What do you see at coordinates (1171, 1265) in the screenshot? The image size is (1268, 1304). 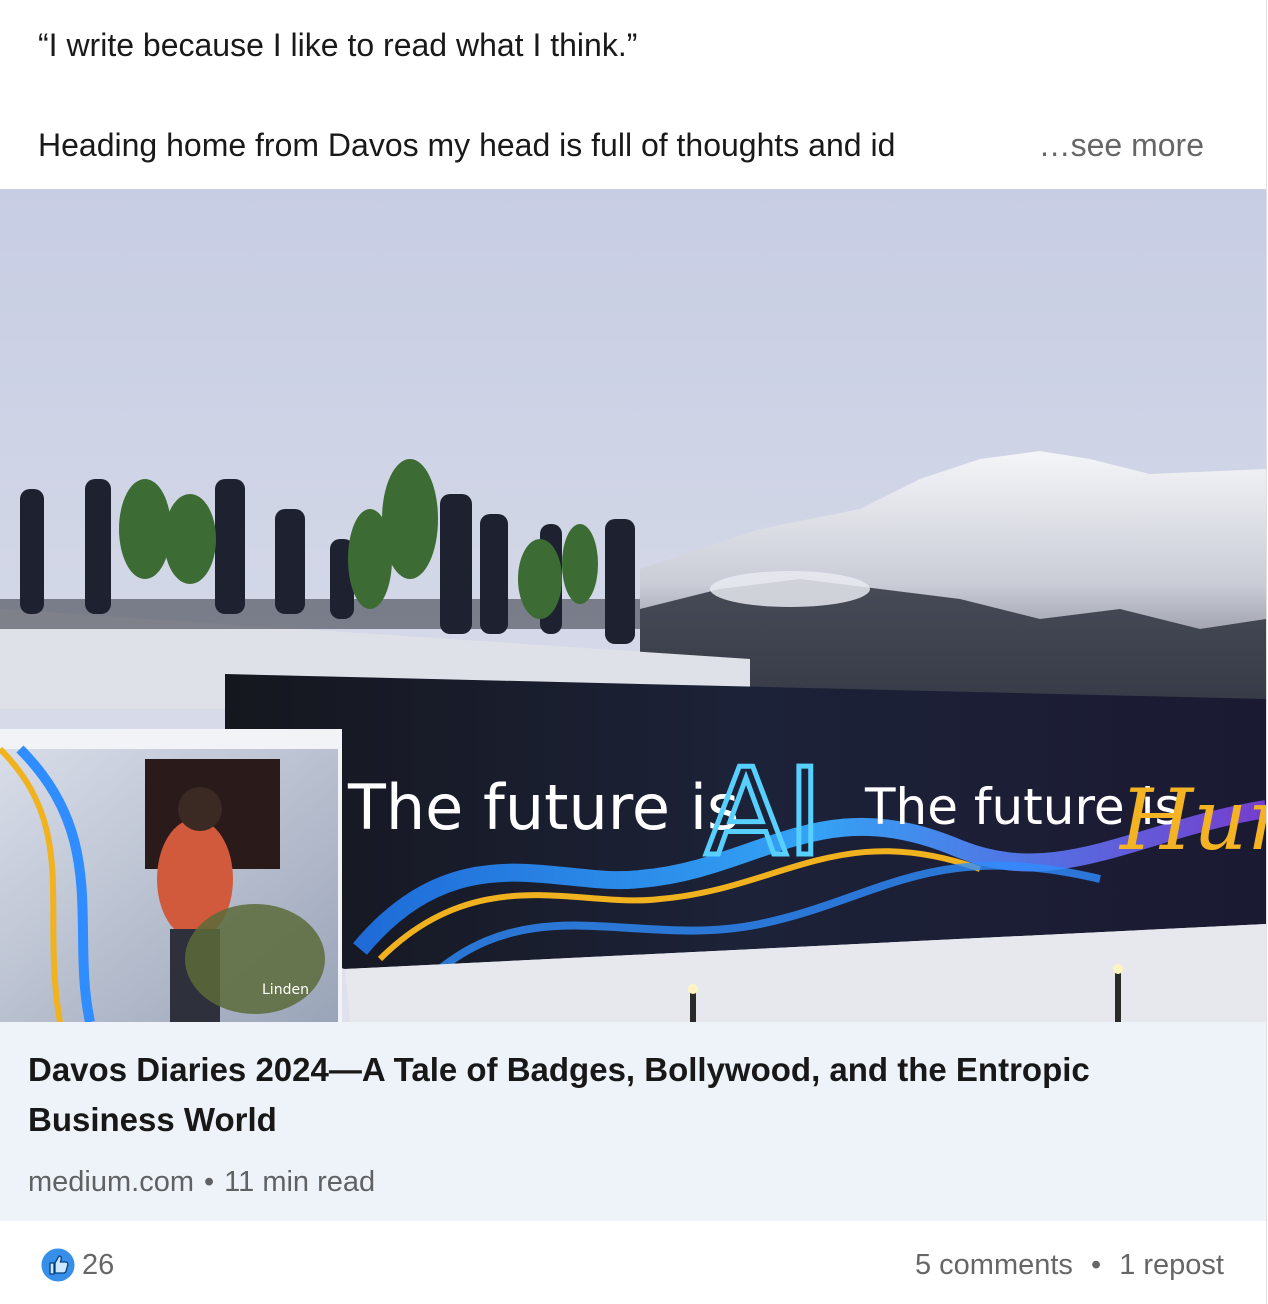 I see `reposts-count-button: 1 repost` at bounding box center [1171, 1265].